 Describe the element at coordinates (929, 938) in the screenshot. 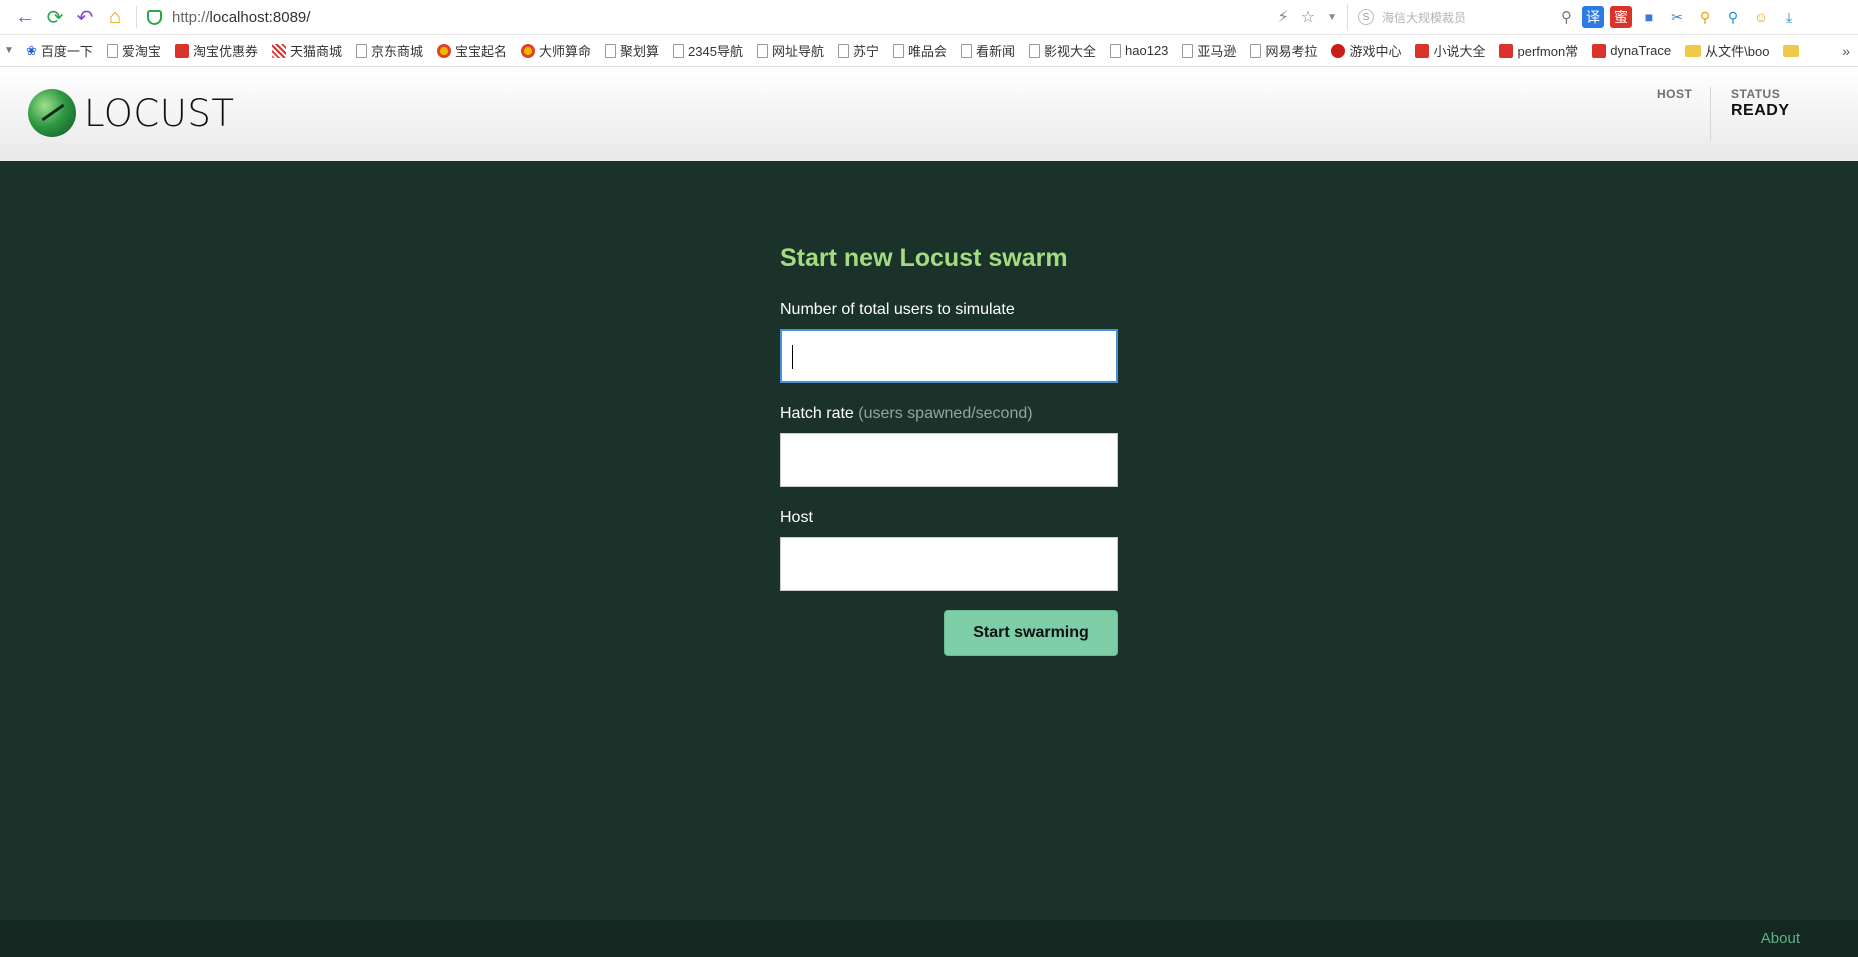

I see `footer: About` at that location.